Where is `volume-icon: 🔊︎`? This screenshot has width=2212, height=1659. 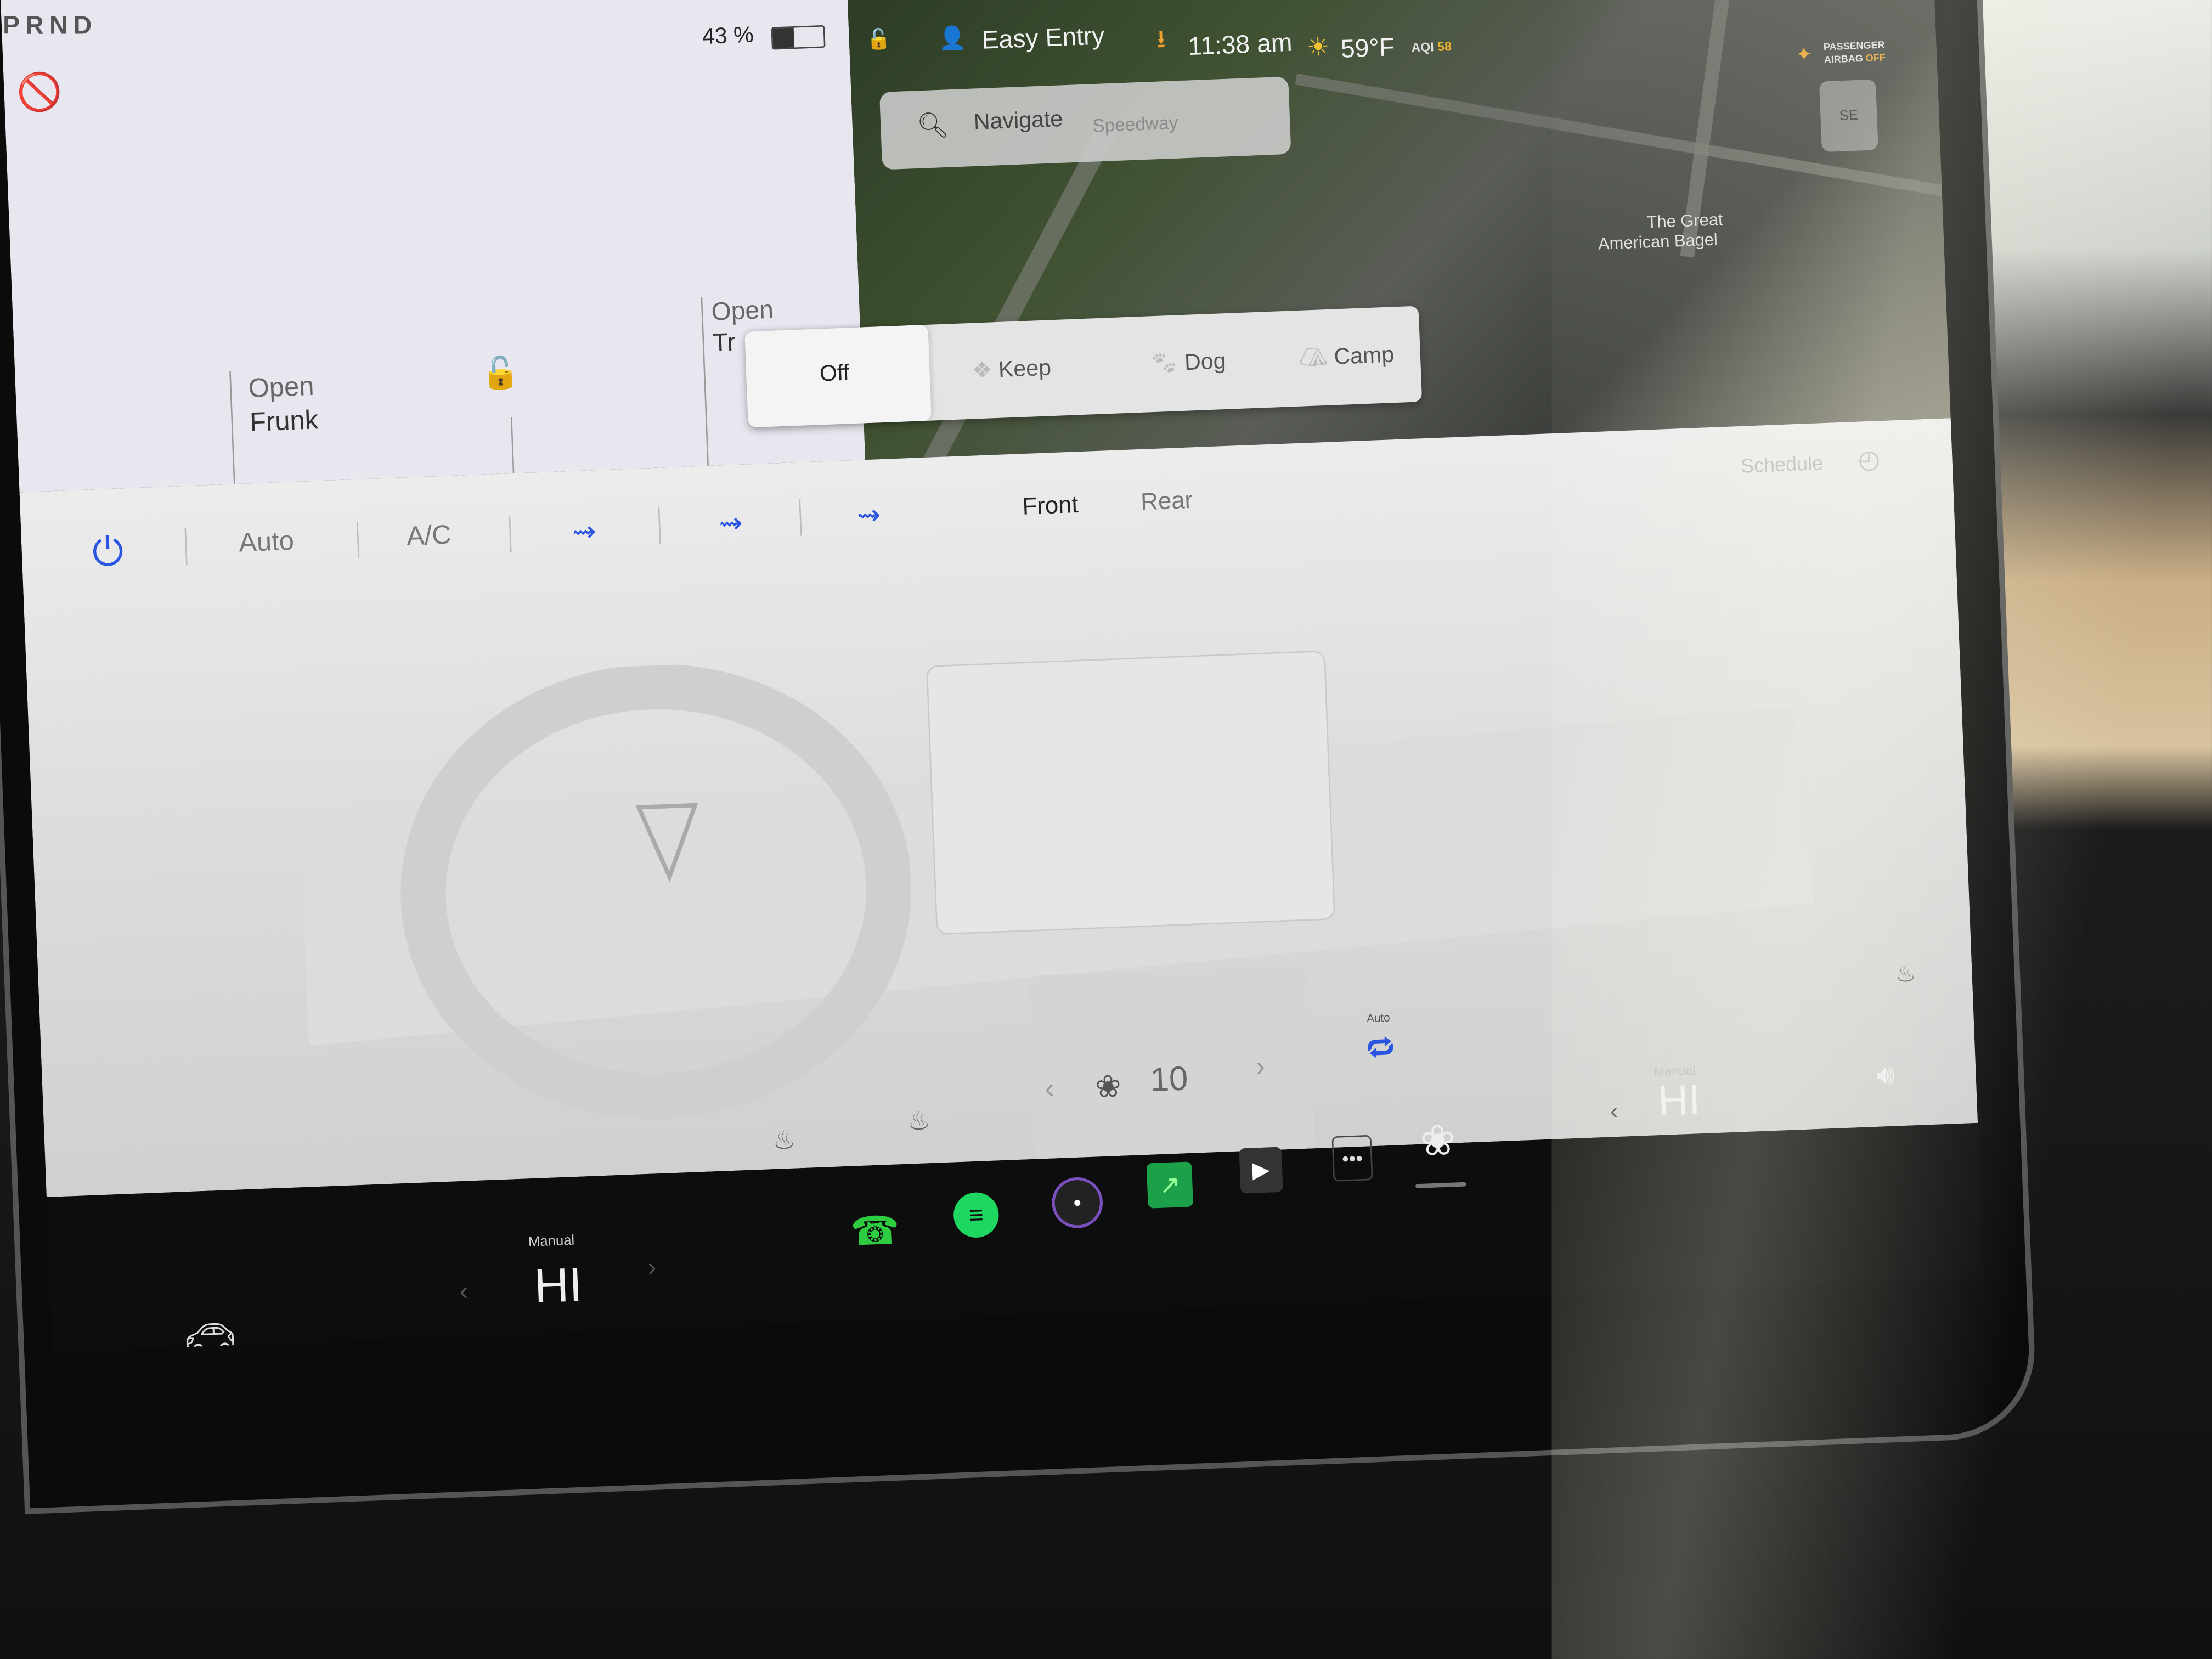 volume-icon: 🔊︎ is located at coordinates (1885, 1075).